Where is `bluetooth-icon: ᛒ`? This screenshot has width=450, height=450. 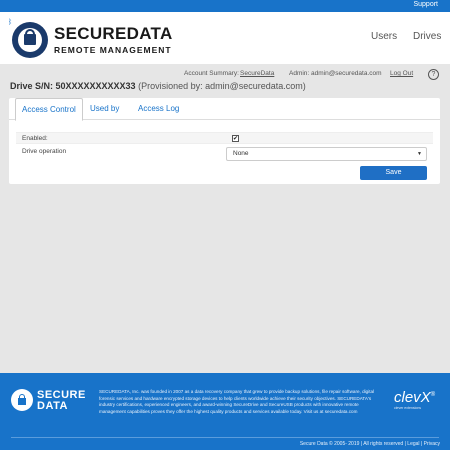 bluetooth-icon: ᛒ is located at coordinates (10, 22).